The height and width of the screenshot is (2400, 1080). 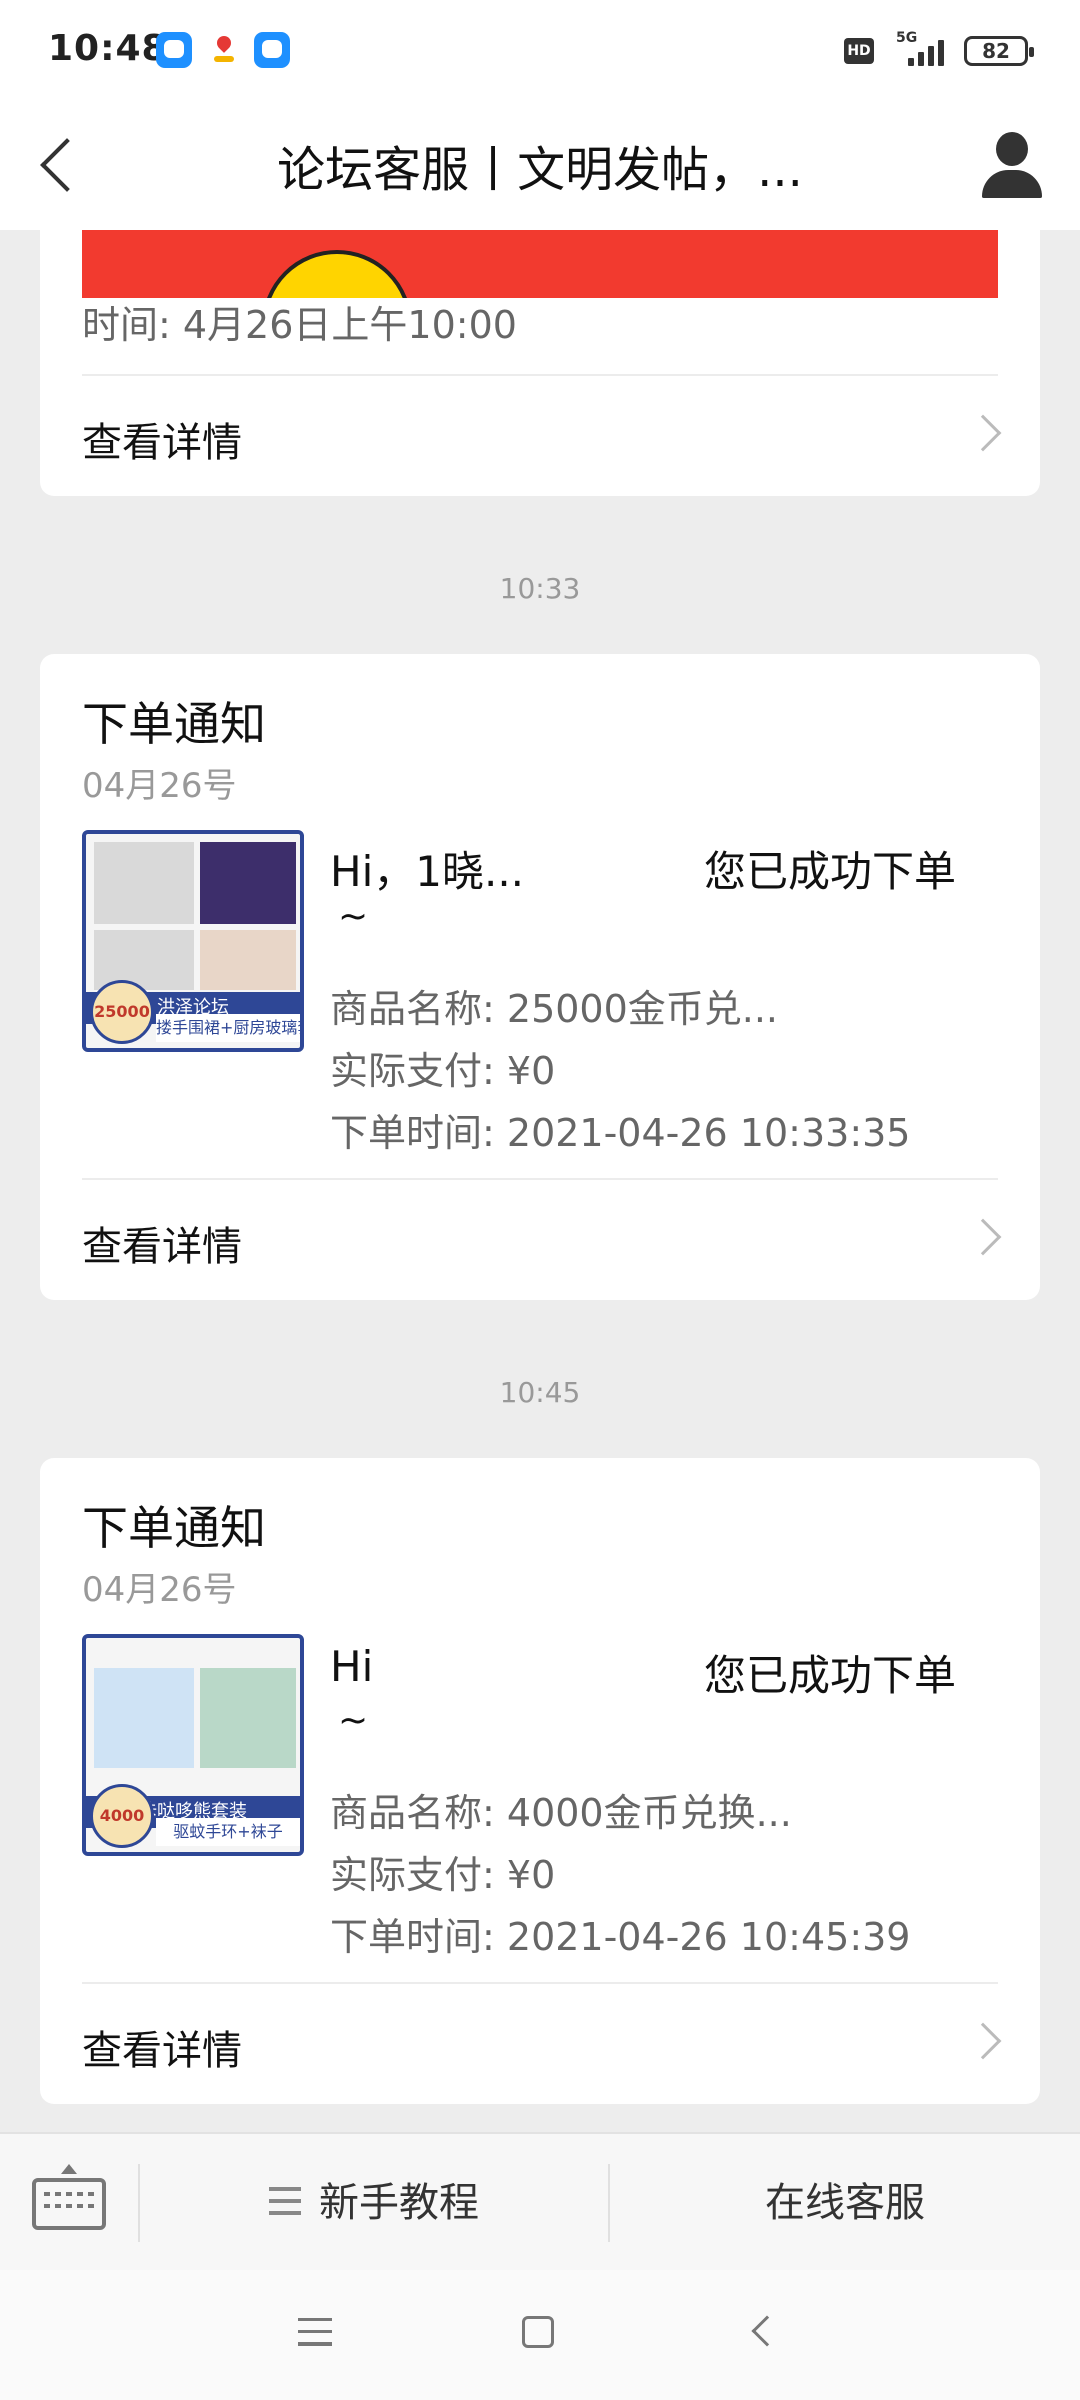 I want to click on map-app-icon, so click(x=224, y=50).